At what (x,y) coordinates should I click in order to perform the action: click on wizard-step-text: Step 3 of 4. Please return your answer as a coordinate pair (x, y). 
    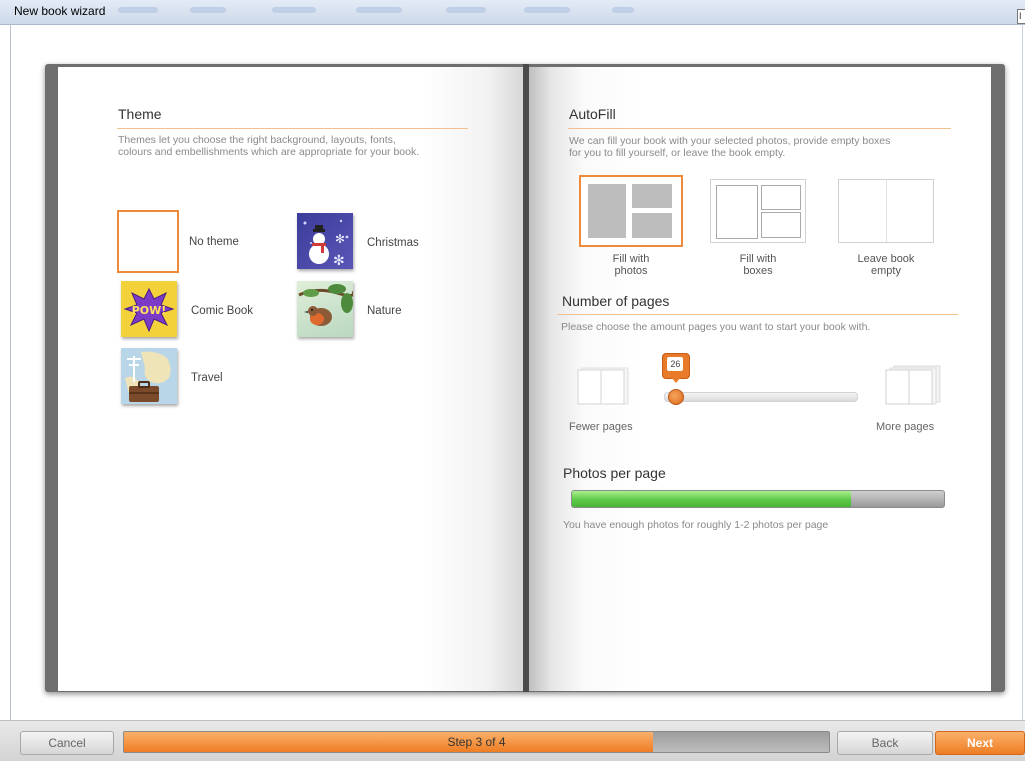
    Looking at the image, I should click on (476, 742).